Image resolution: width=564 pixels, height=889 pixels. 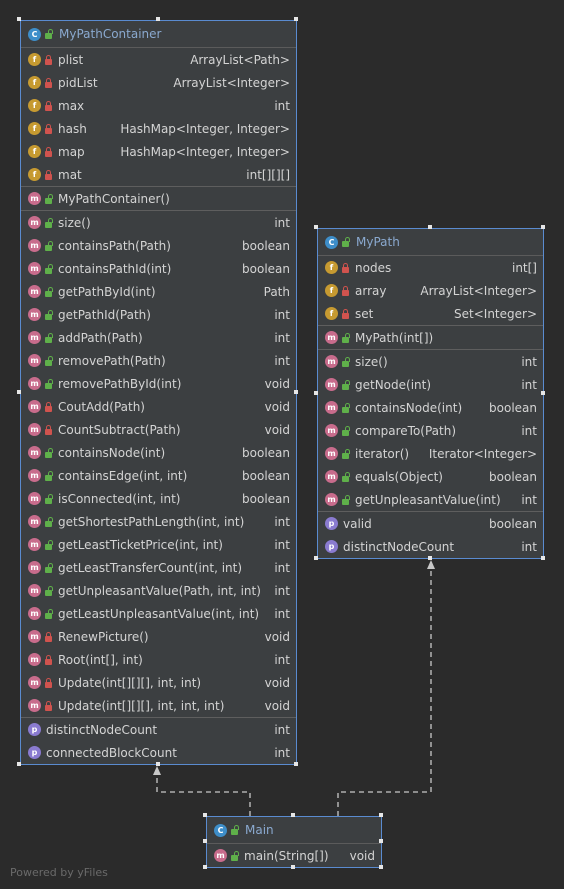 What do you see at coordinates (158, 544) in the screenshot?
I see `method-row: m getLeastTicketPrice(int, int) int` at bounding box center [158, 544].